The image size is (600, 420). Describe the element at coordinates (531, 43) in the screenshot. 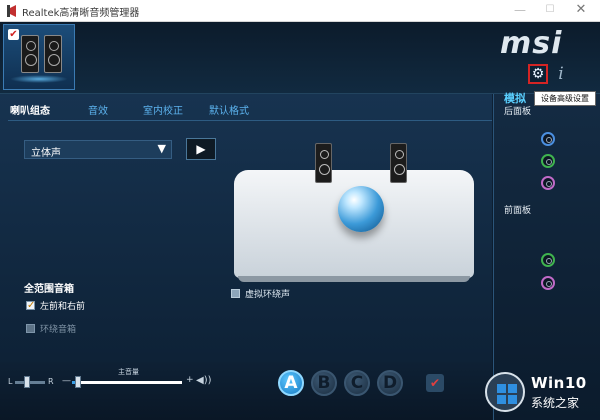

I see `msi-logo: msi` at that location.